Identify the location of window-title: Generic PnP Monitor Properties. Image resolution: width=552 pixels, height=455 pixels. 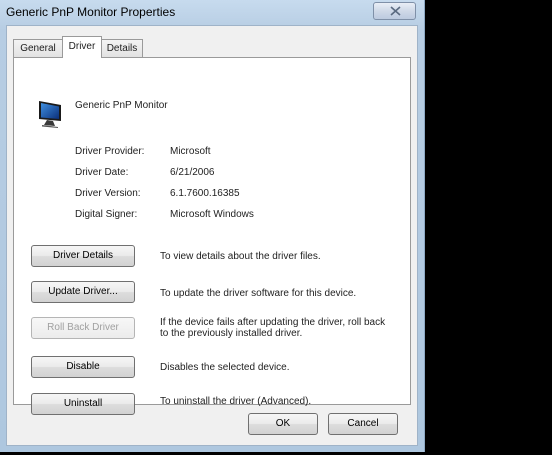
(91, 12).